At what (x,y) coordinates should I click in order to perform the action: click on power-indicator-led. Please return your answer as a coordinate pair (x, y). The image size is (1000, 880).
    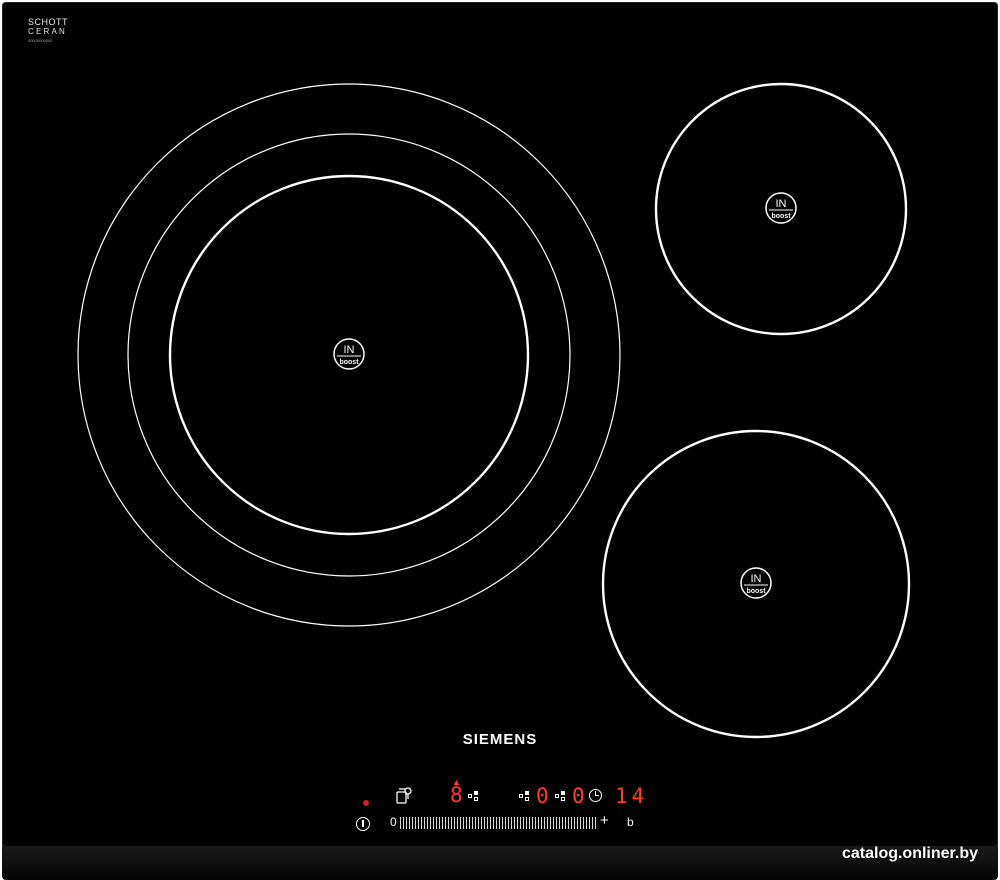
    Looking at the image, I should click on (366, 803).